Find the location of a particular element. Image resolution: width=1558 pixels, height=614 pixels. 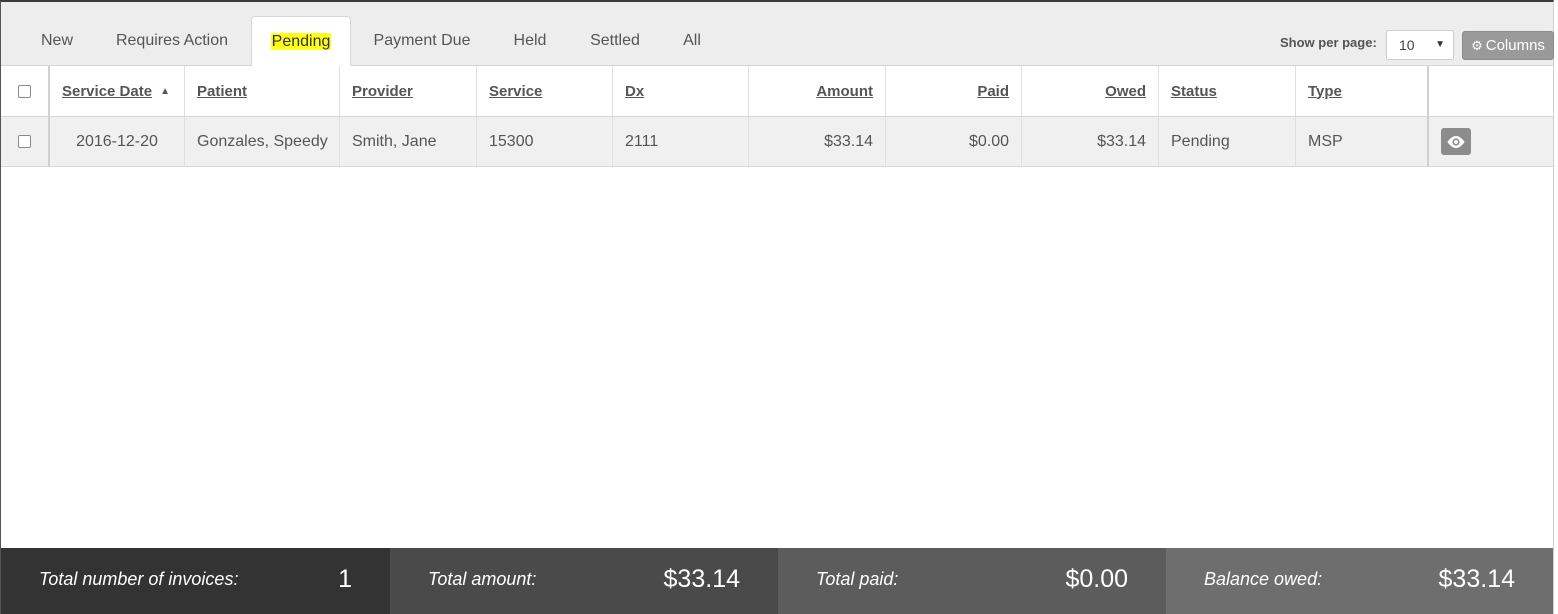

chevron-down-icon: ▼ is located at coordinates (1440, 44).